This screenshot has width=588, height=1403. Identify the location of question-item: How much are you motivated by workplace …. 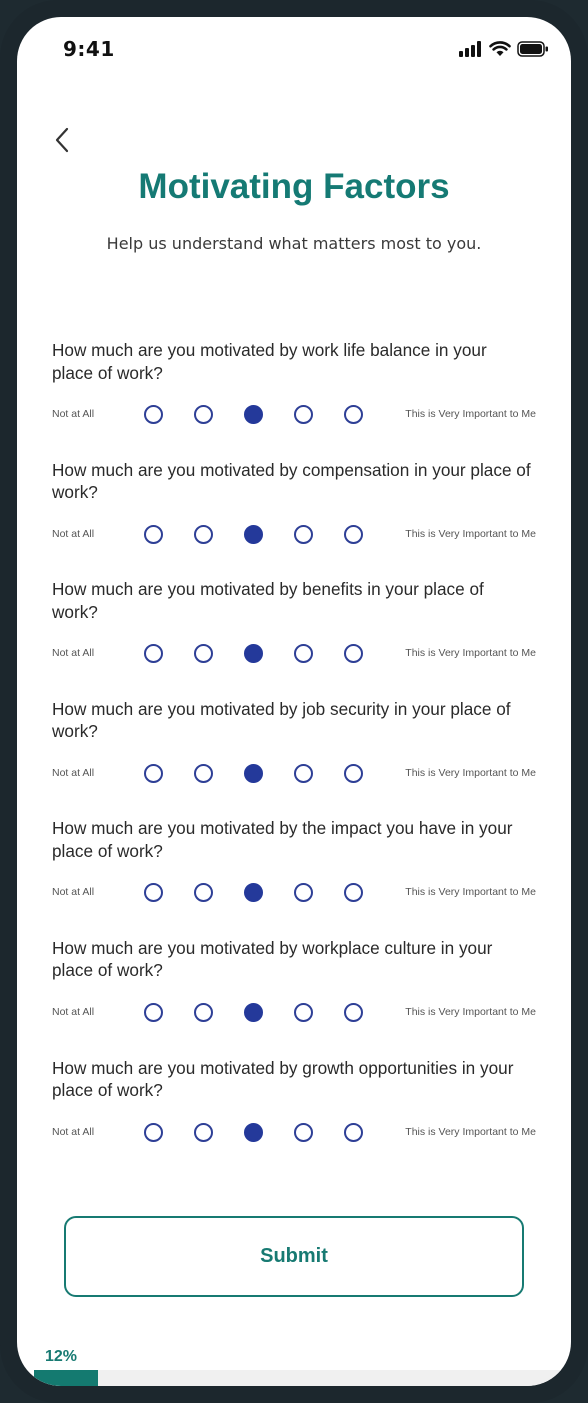
(297, 997).